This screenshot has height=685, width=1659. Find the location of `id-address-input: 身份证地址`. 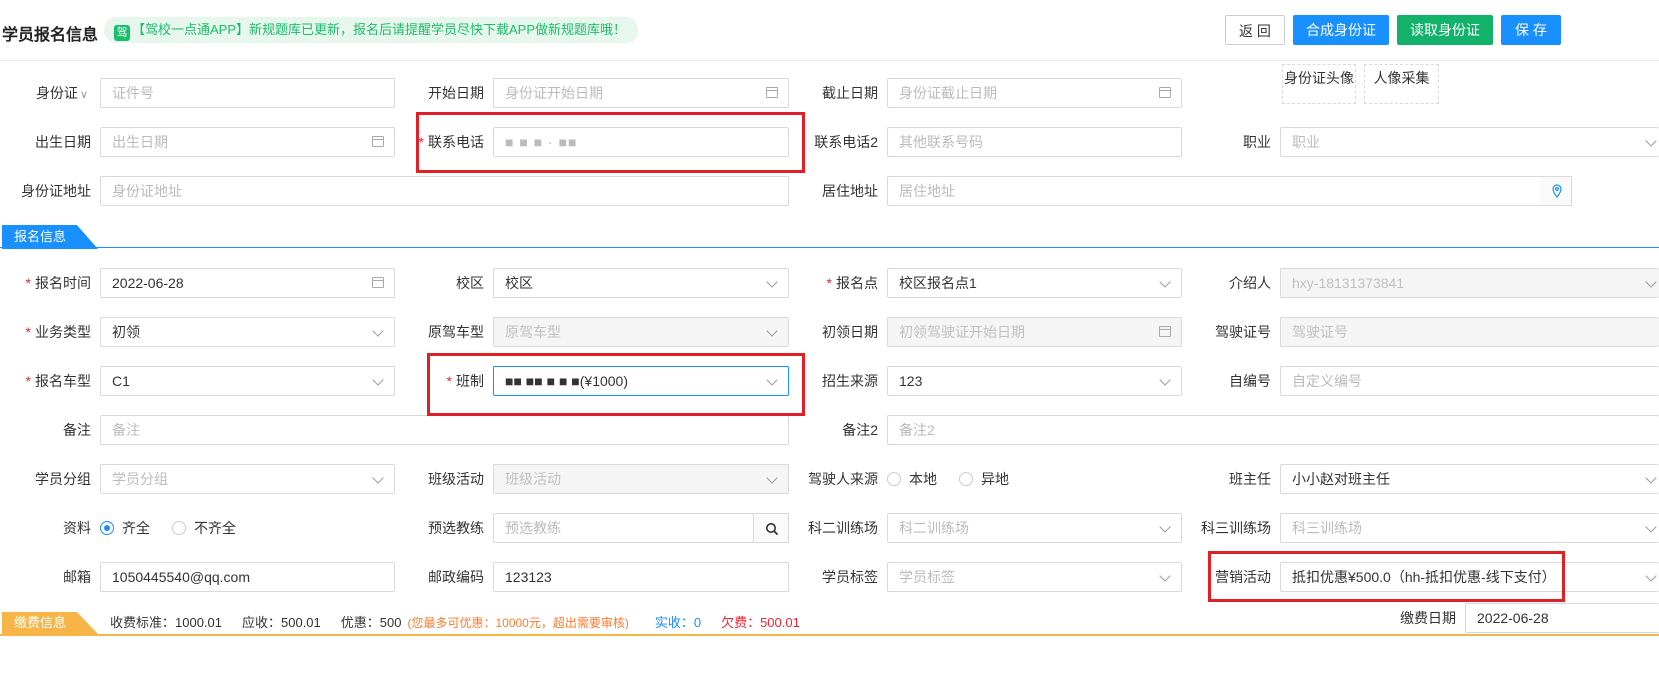

id-address-input: 身份证地址 is located at coordinates (444, 191).